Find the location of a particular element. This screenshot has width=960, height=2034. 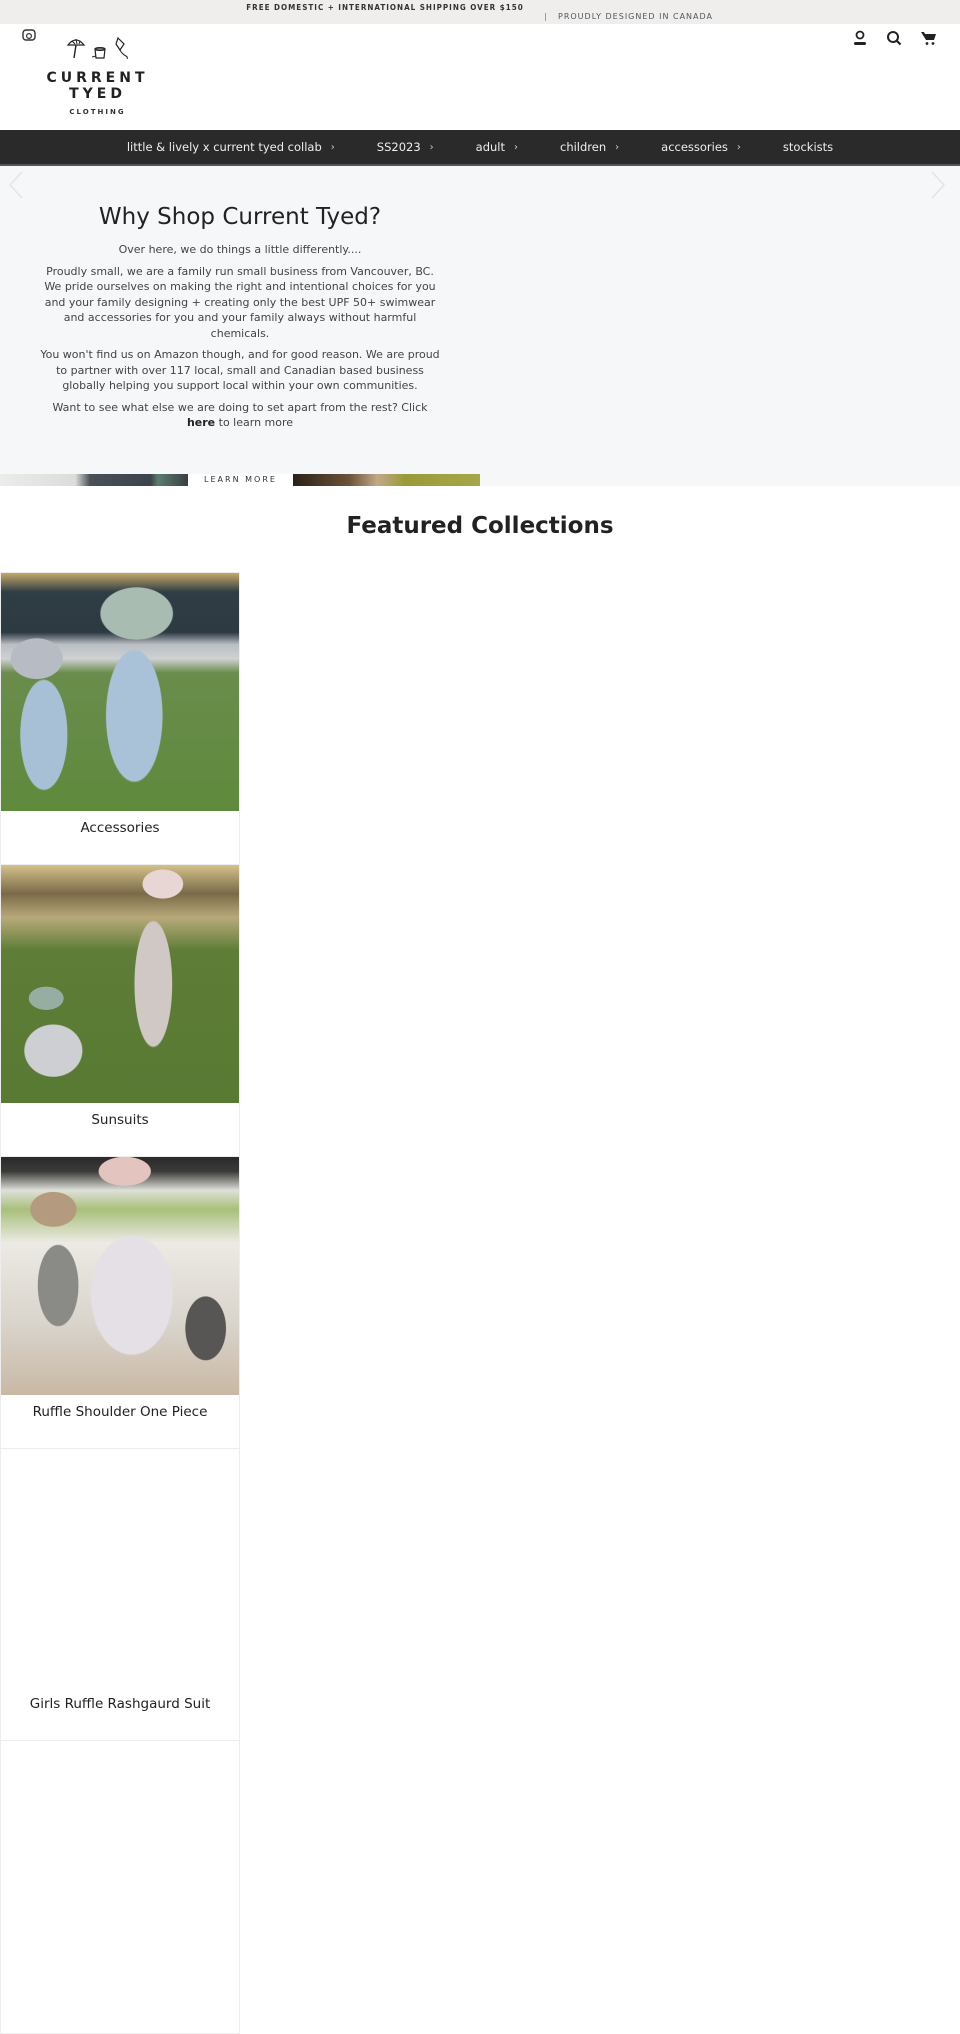

collection-card is located at coordinates (120, 1887).